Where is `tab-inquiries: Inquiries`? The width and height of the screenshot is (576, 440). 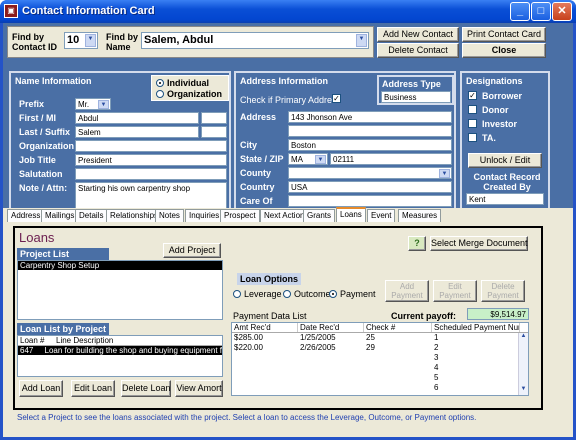
tab-inquiries: Inquiries is located at coordinates (204, 215).